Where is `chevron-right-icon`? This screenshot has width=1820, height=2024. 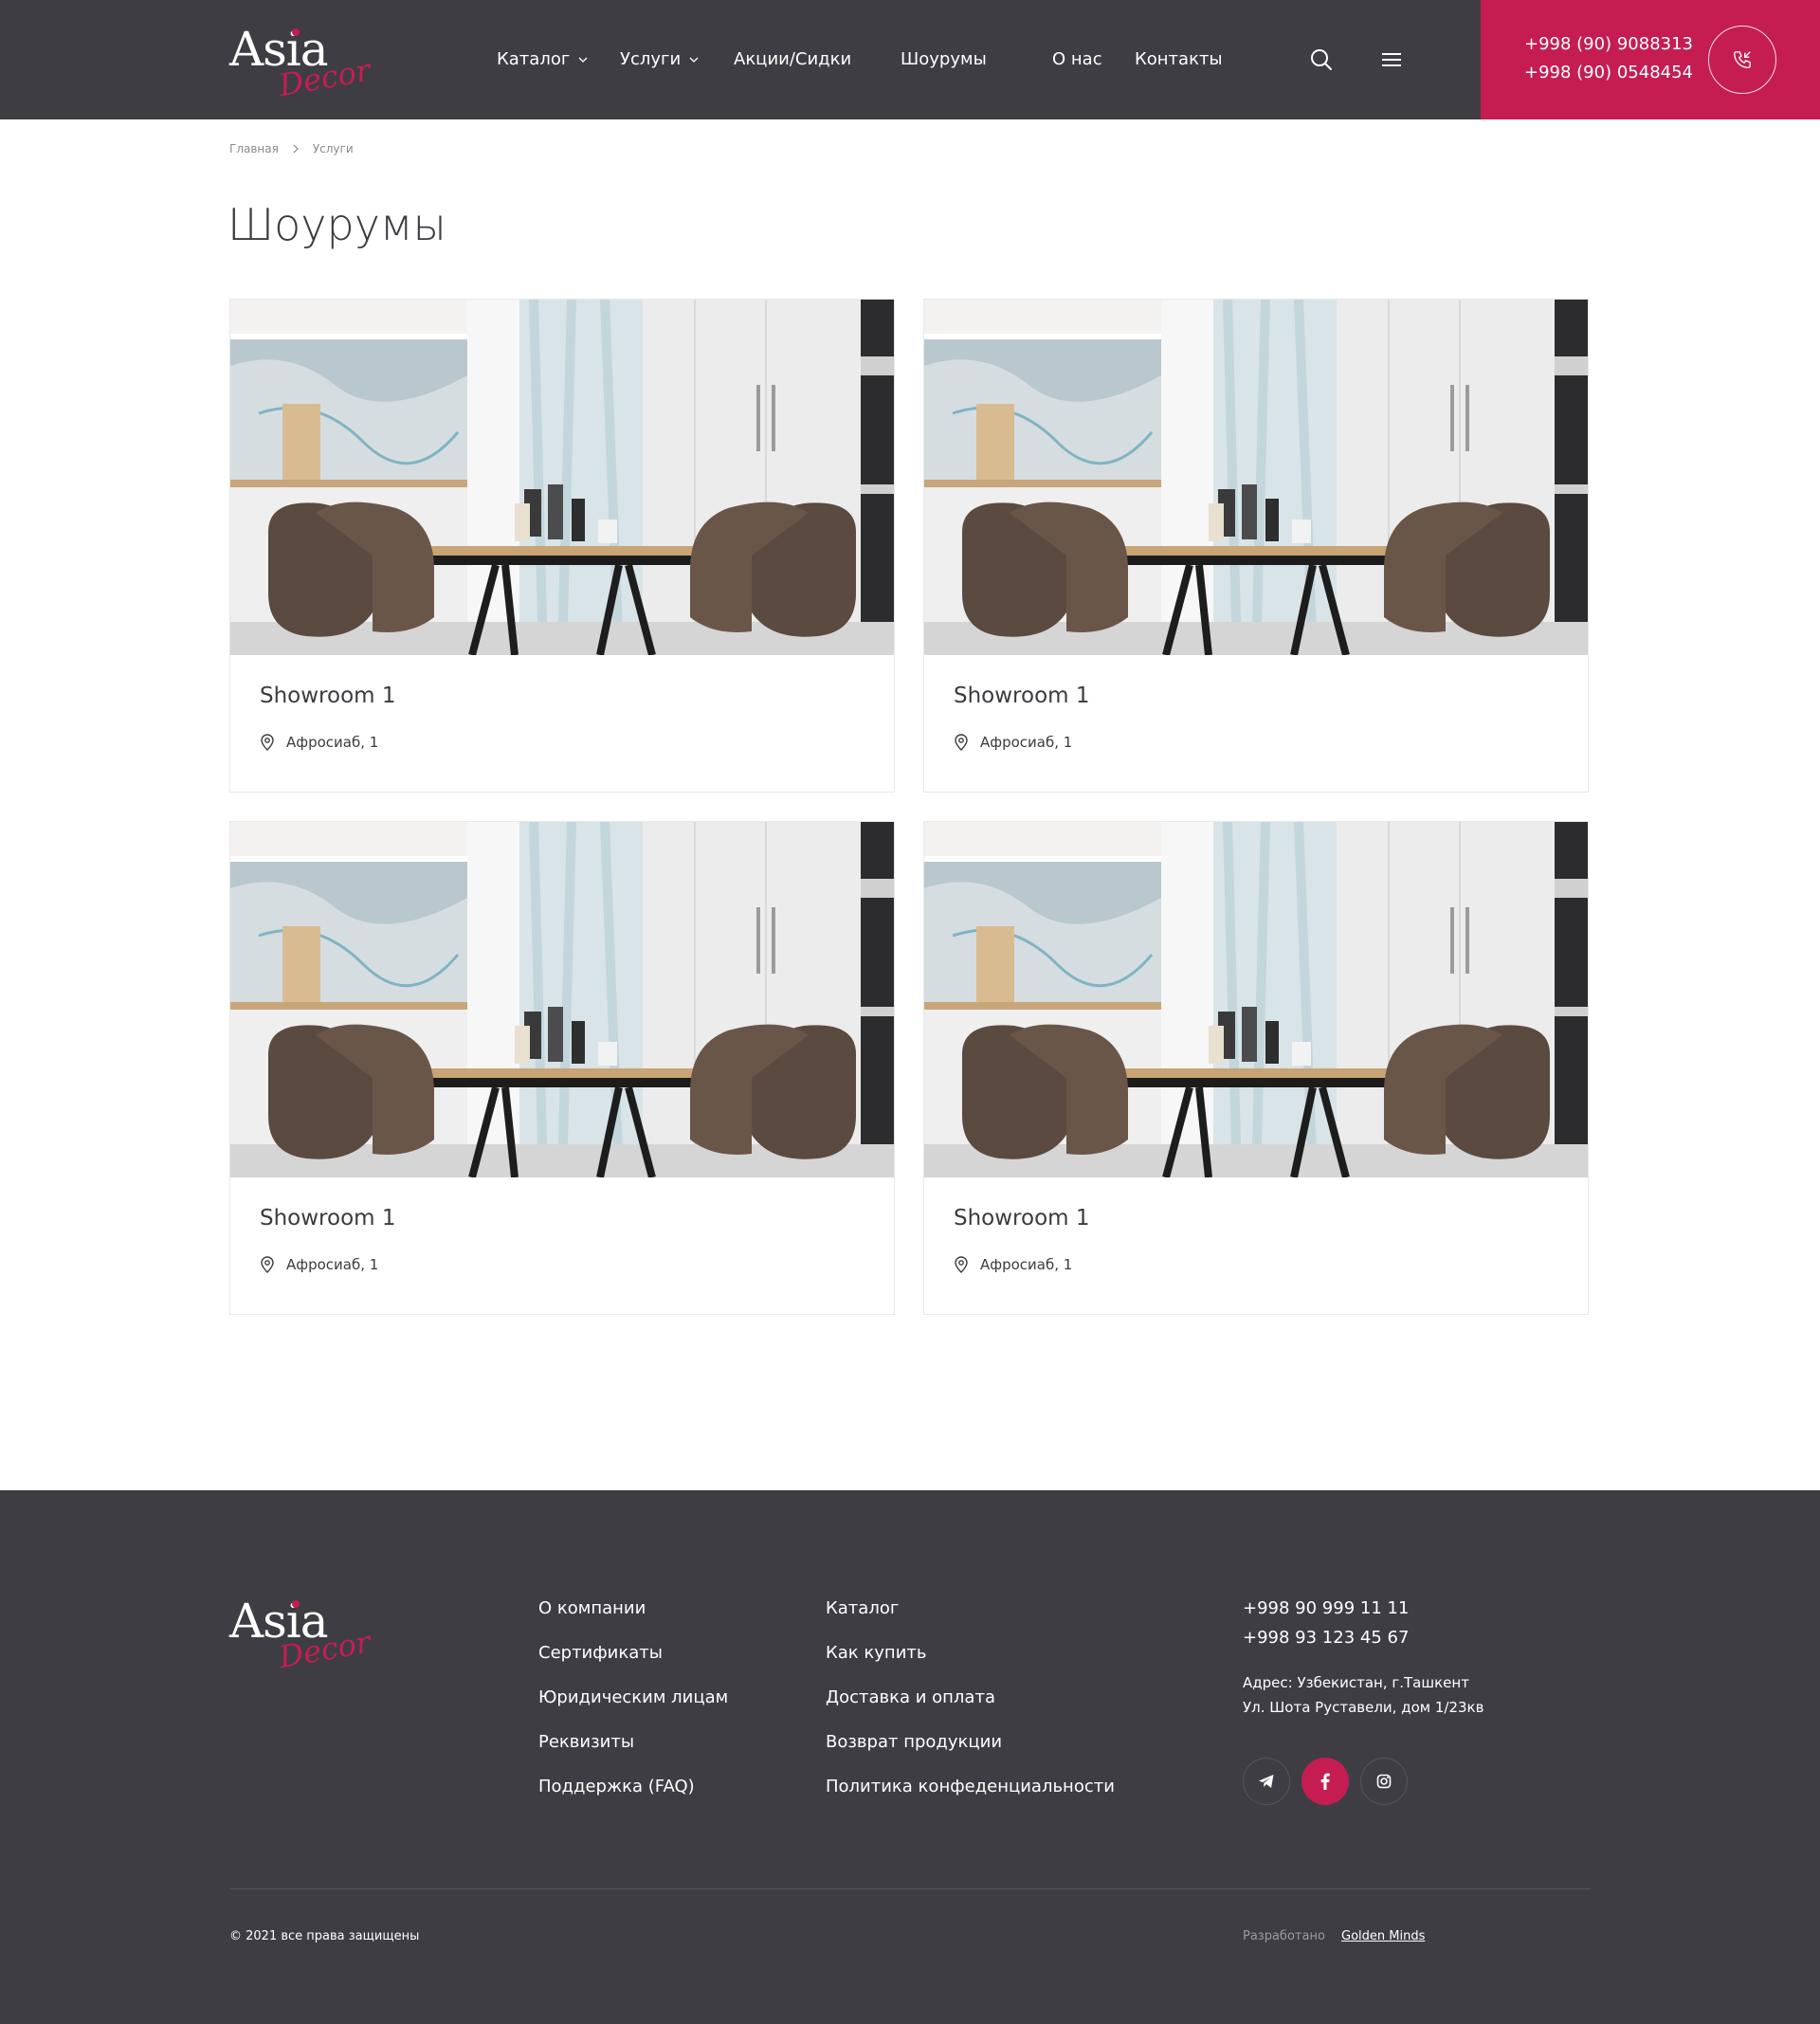
chevron-right-icon is located at coordinates (296, 149).